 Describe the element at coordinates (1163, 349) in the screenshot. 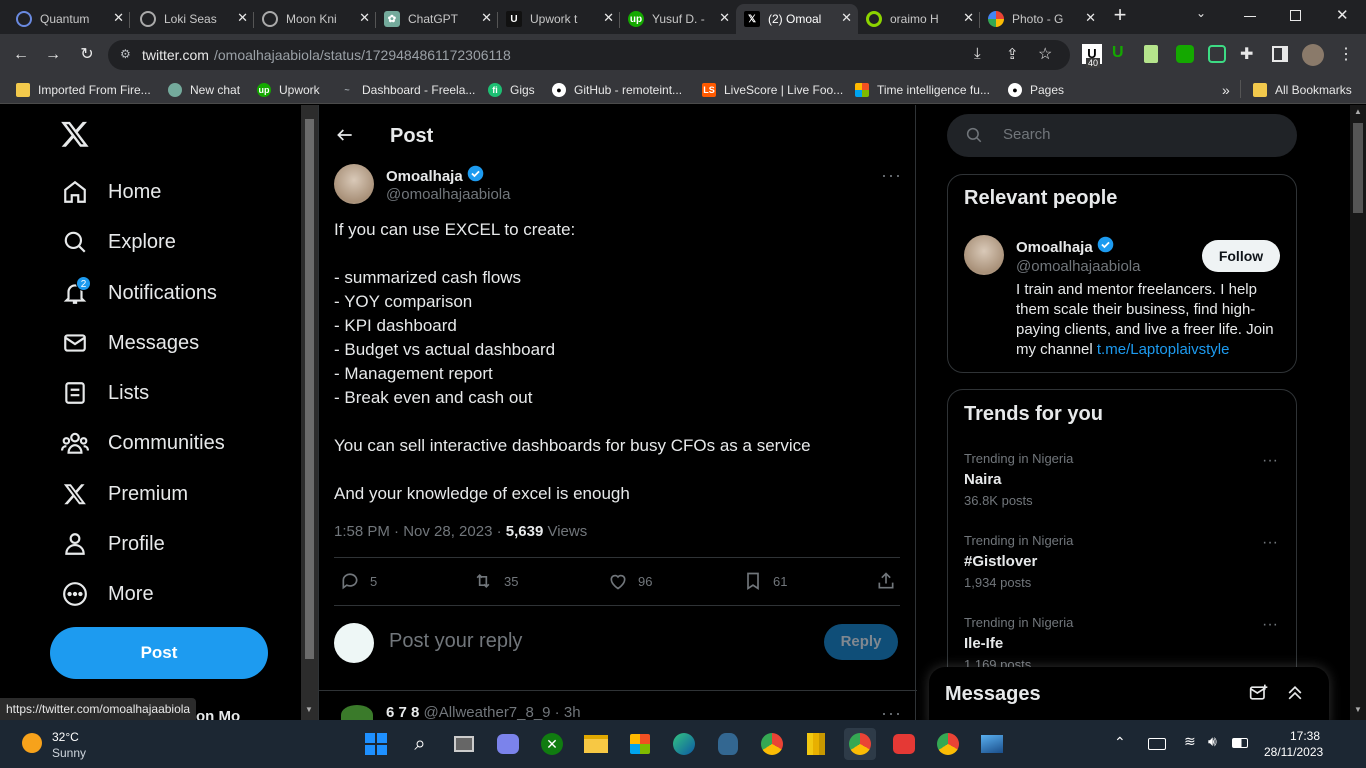

I see `bio-link: t.me/Laptoplaivstyle` at that location.